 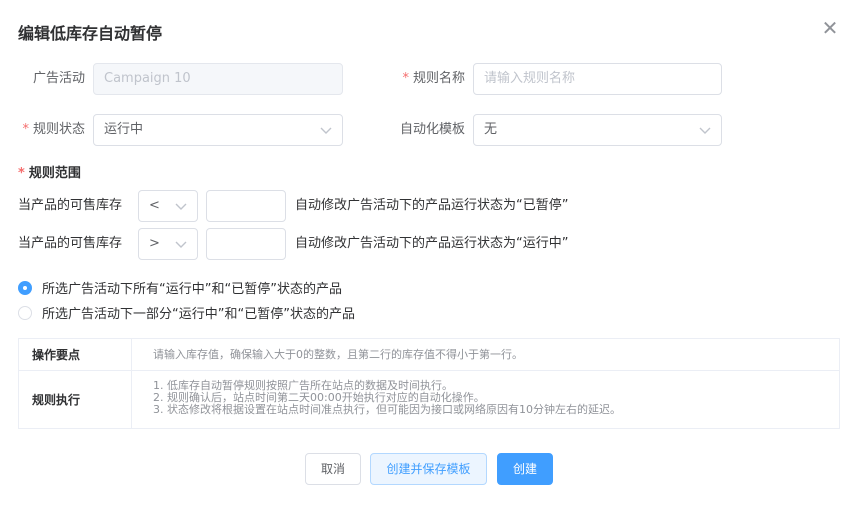 What do you see at coordinates (830, 28) in the screenshot?
I see `close-icon: ✕` at bounding box center [830, 28].